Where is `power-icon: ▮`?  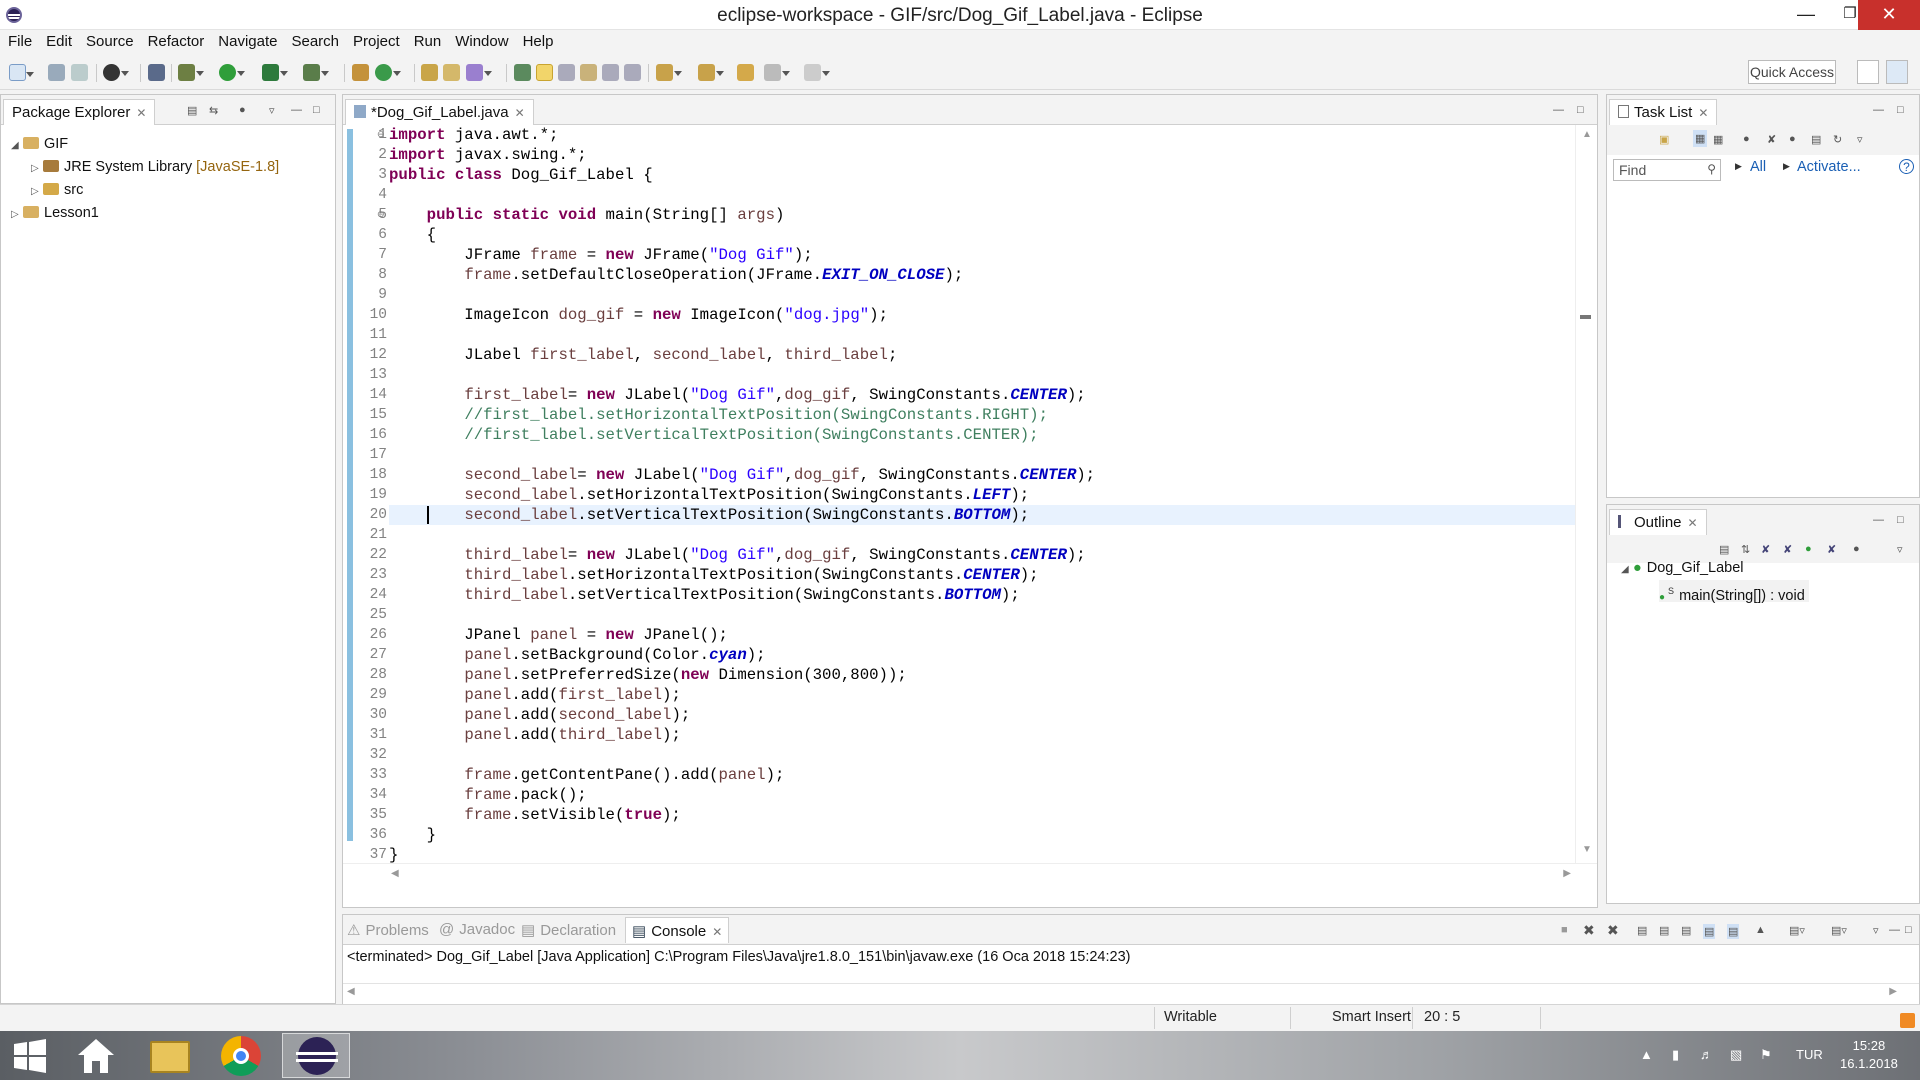 power-icon: ▮ is located at coordinates (1675, 1055).